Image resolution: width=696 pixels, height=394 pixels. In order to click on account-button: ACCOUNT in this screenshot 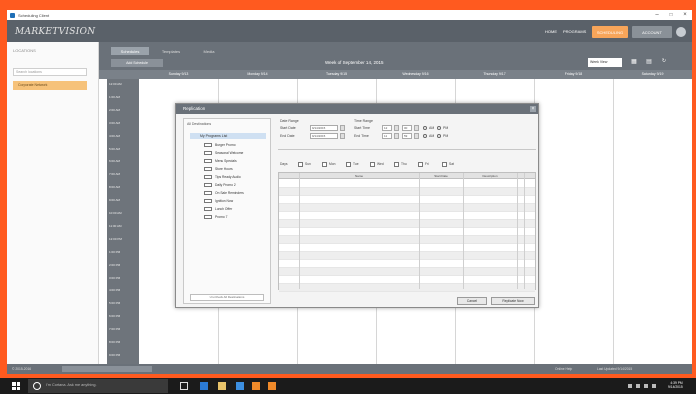, I will do `click(652, 32)`.